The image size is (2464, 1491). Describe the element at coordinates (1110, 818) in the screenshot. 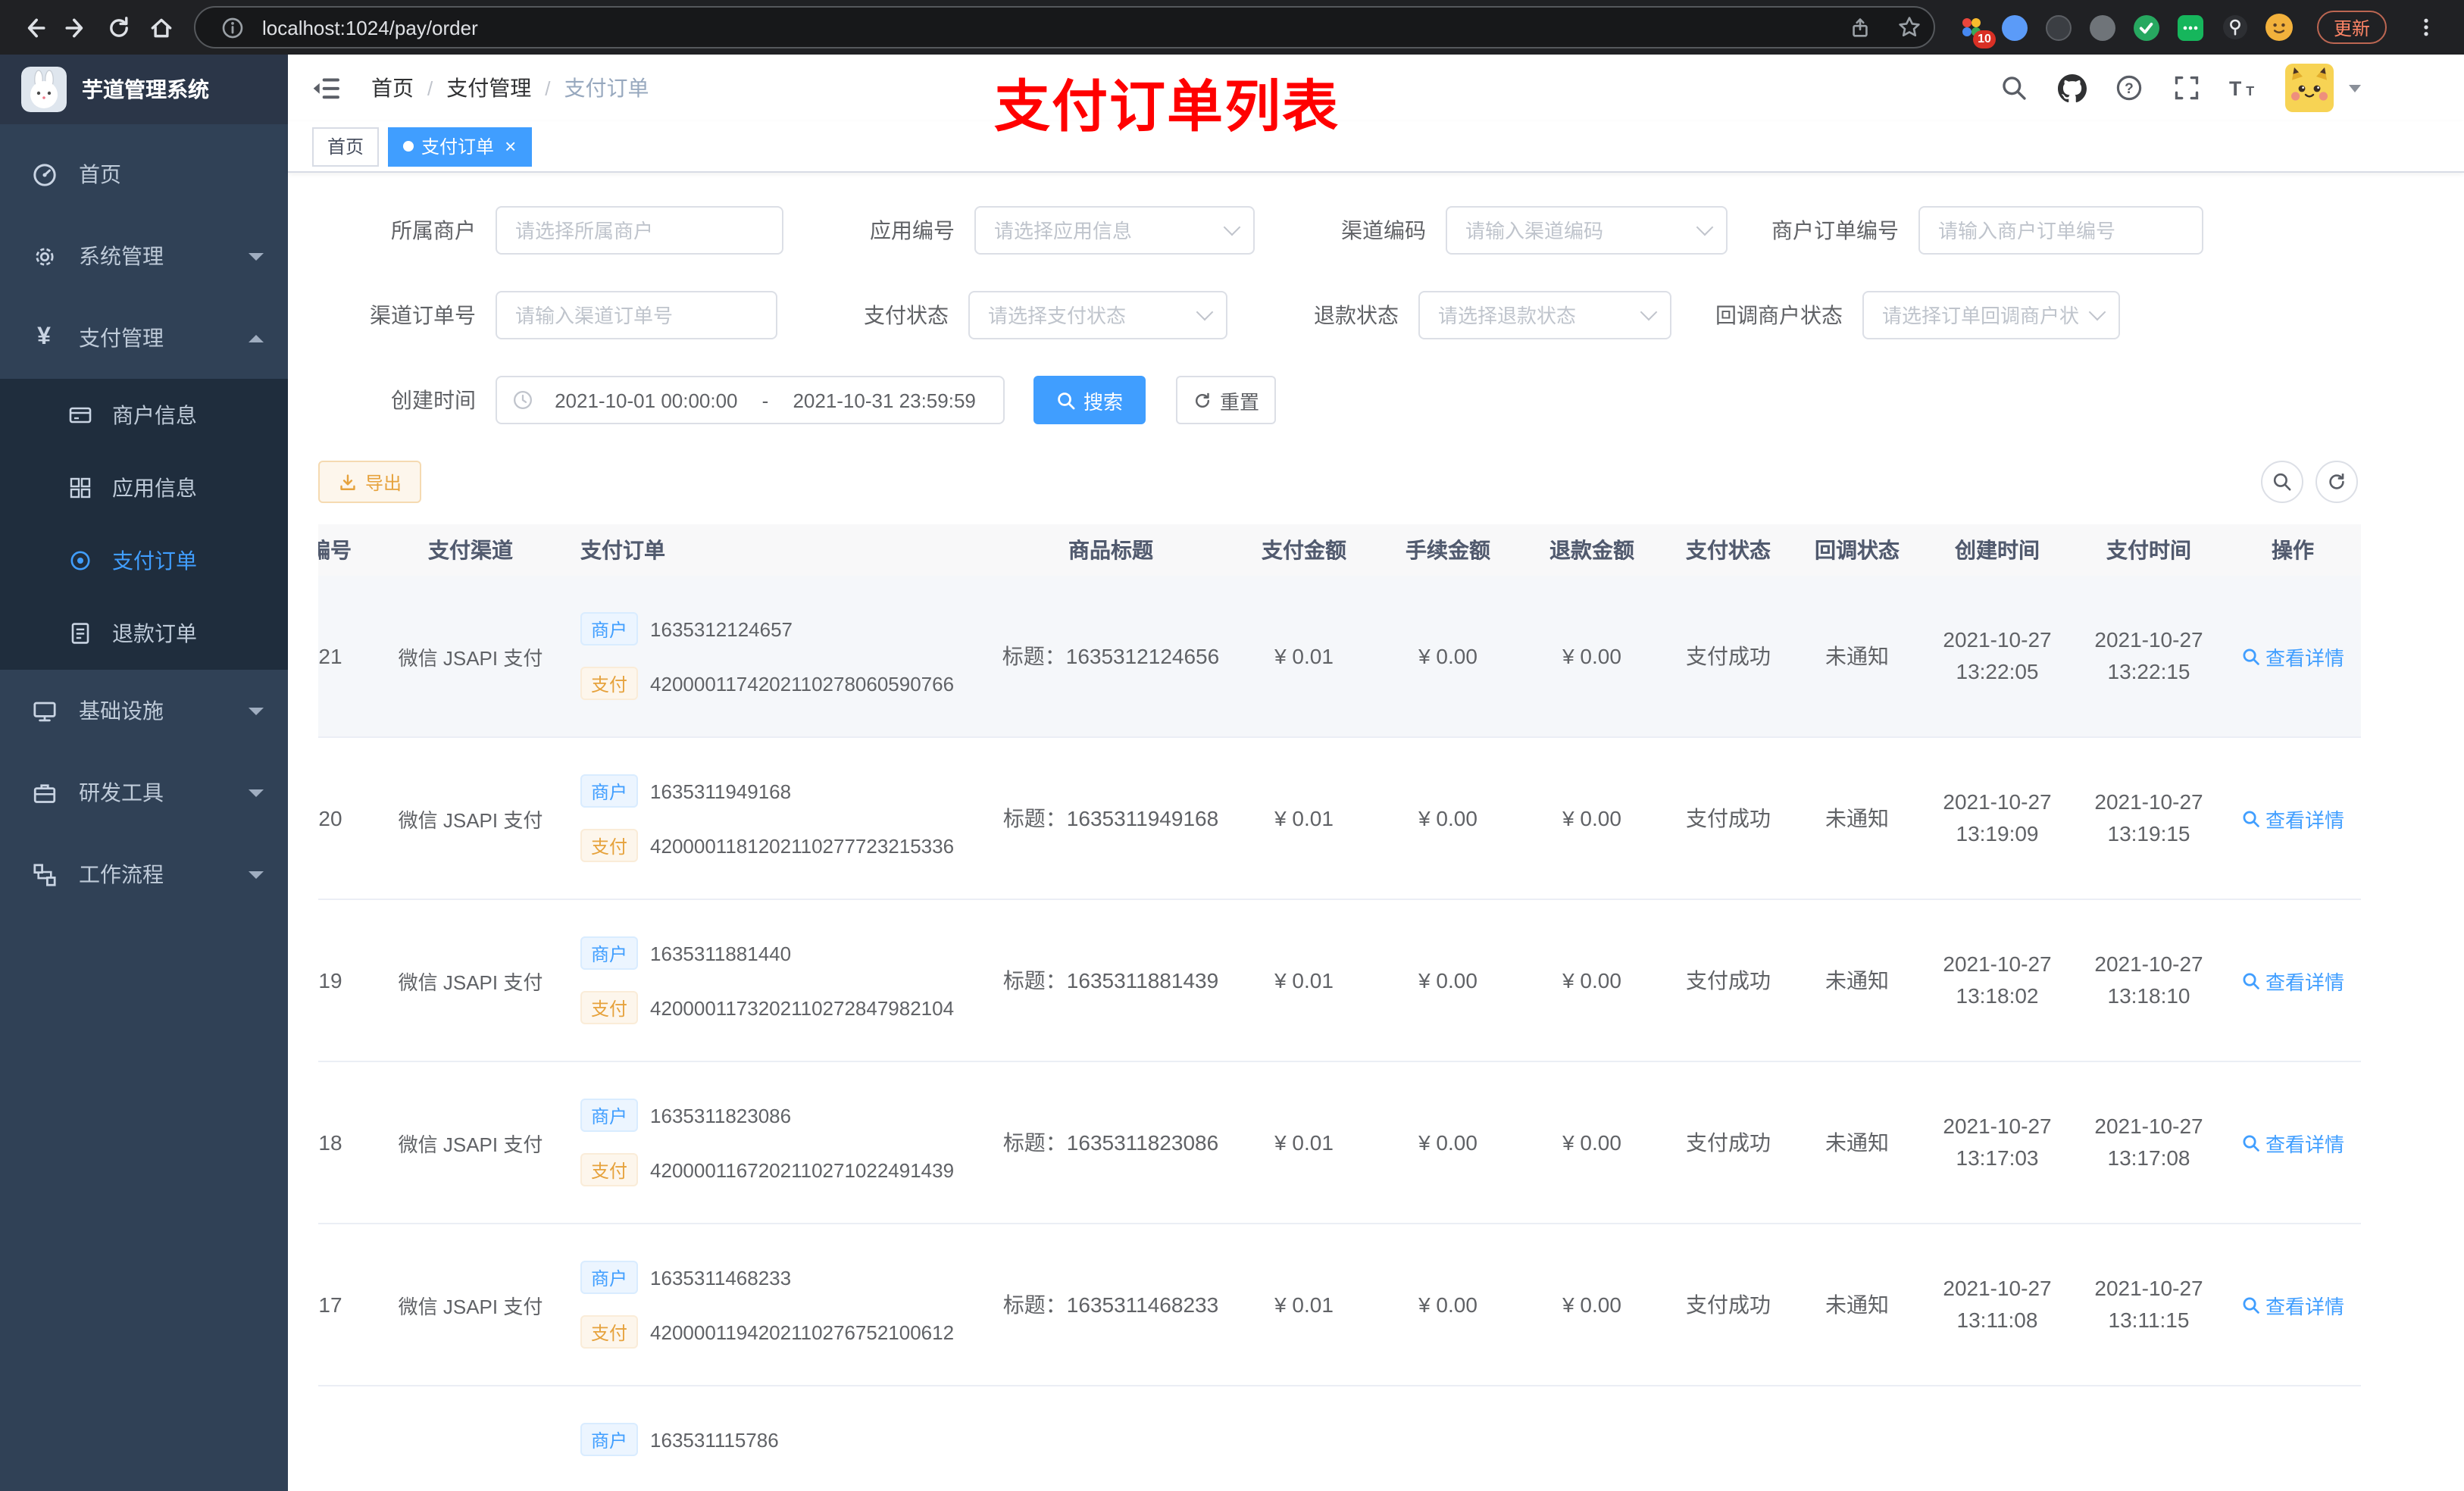

I see `product-title-cell: 标题：1635311949168` at that location.